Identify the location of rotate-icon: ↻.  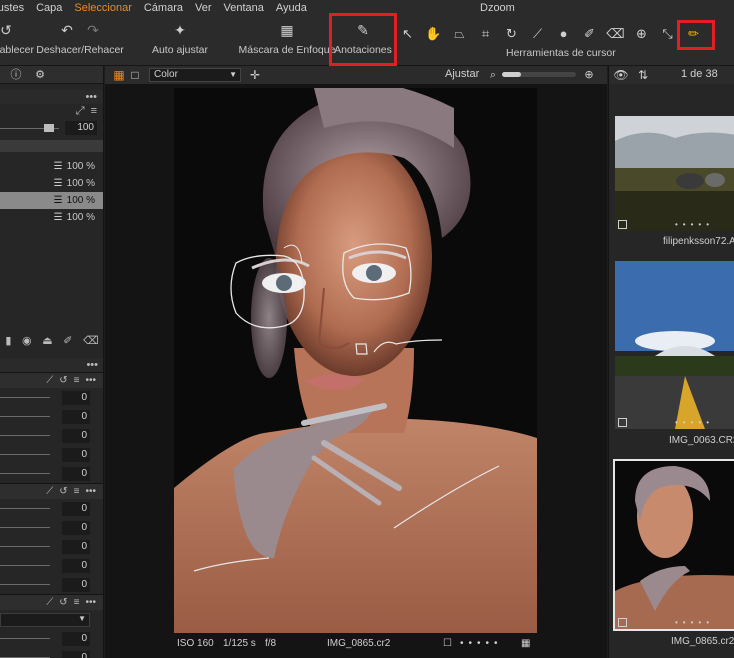
(511, 34).